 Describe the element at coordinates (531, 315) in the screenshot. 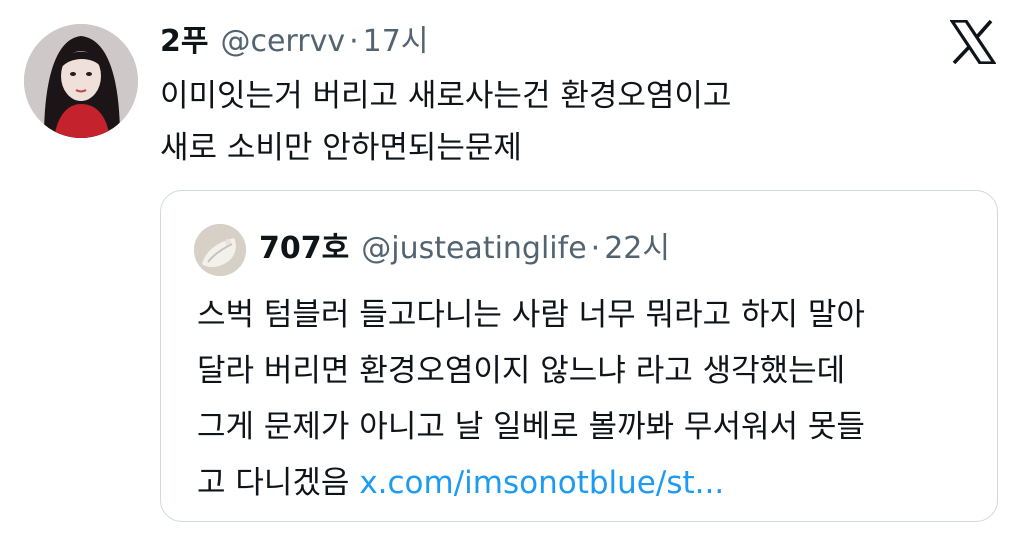

I see `quoted-text-line: 스벅 텀블러 들고다니는 사람 너무 뭐라고 하지 말아` at that location.